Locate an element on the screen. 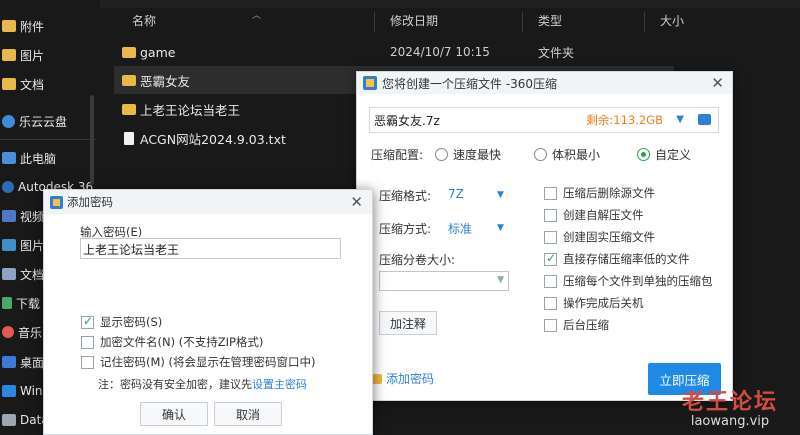 The width and height of the screenshot is (800, 435). music-icon is located at coordinates (8, 332).